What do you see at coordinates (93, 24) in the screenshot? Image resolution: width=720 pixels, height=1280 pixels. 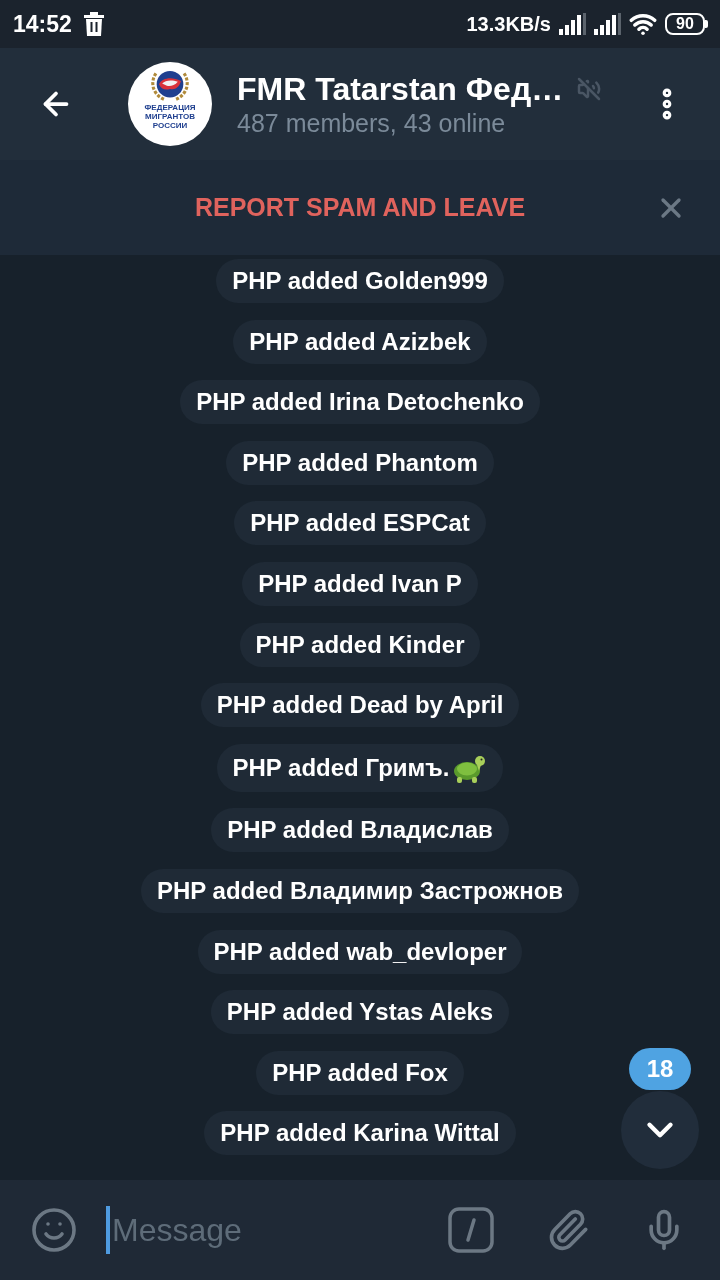 I see `trash-icon` at bounding box center [93, 24].